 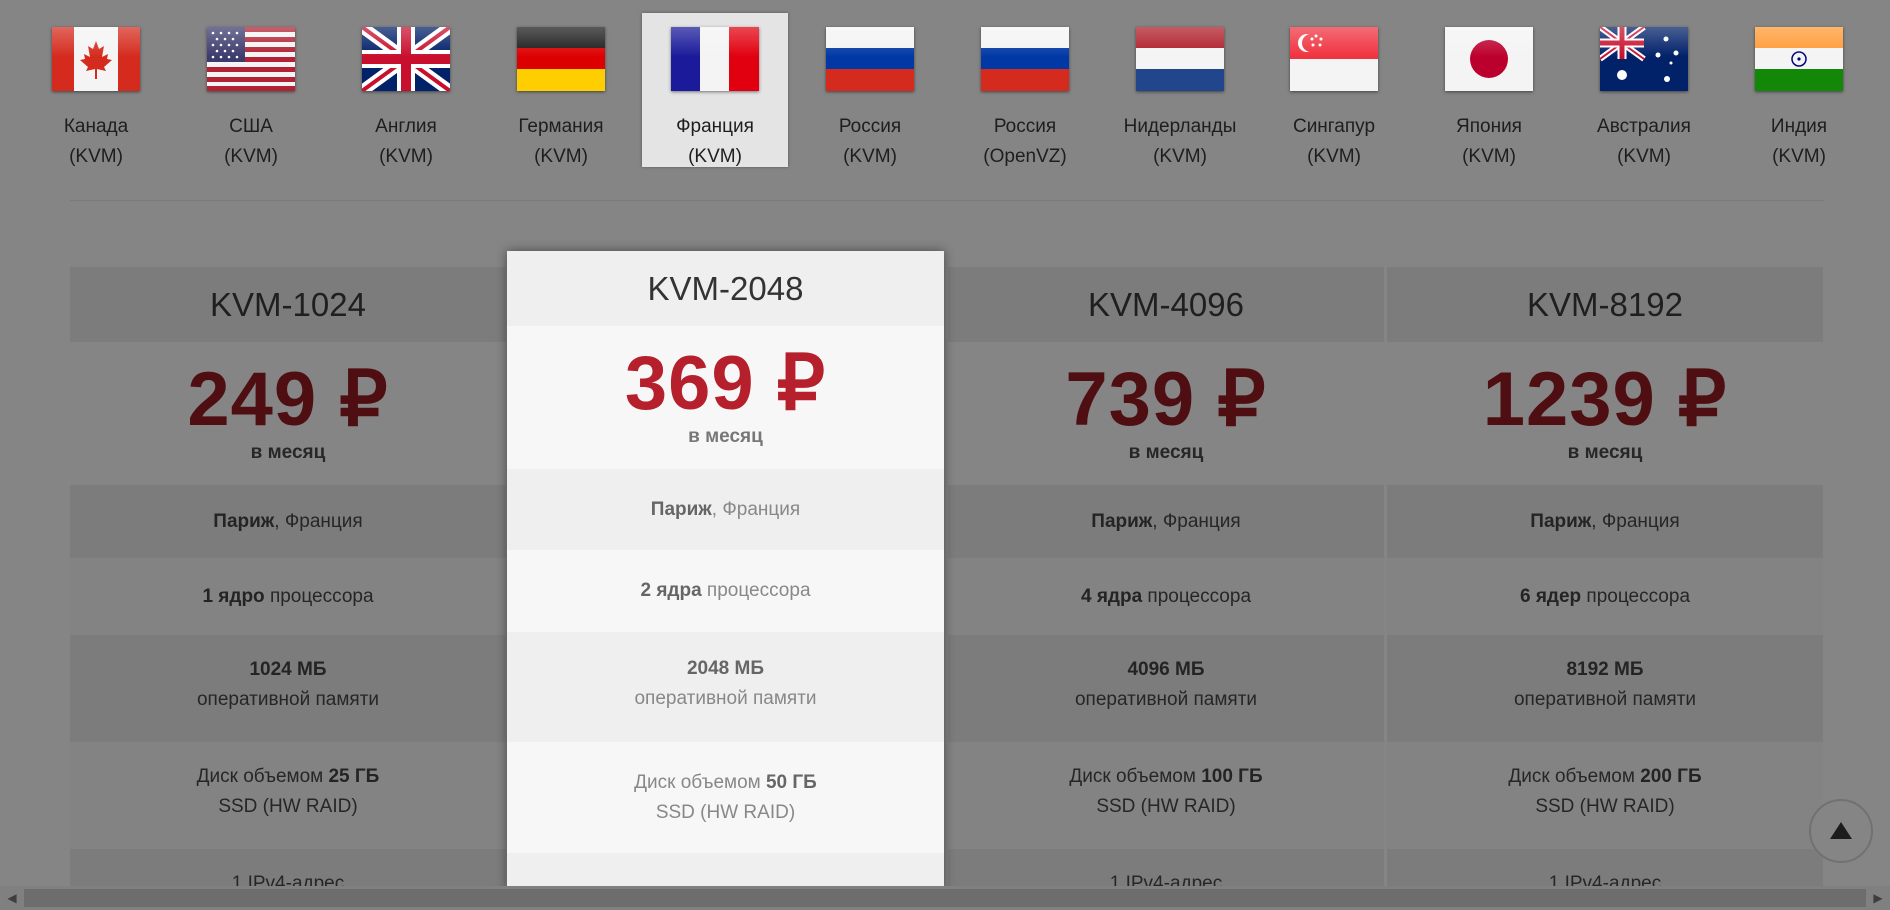 What do you see at coordinates (561, 59) in the screenshot?
I see `germany-flag-icon` at bounding box center [561, 59].